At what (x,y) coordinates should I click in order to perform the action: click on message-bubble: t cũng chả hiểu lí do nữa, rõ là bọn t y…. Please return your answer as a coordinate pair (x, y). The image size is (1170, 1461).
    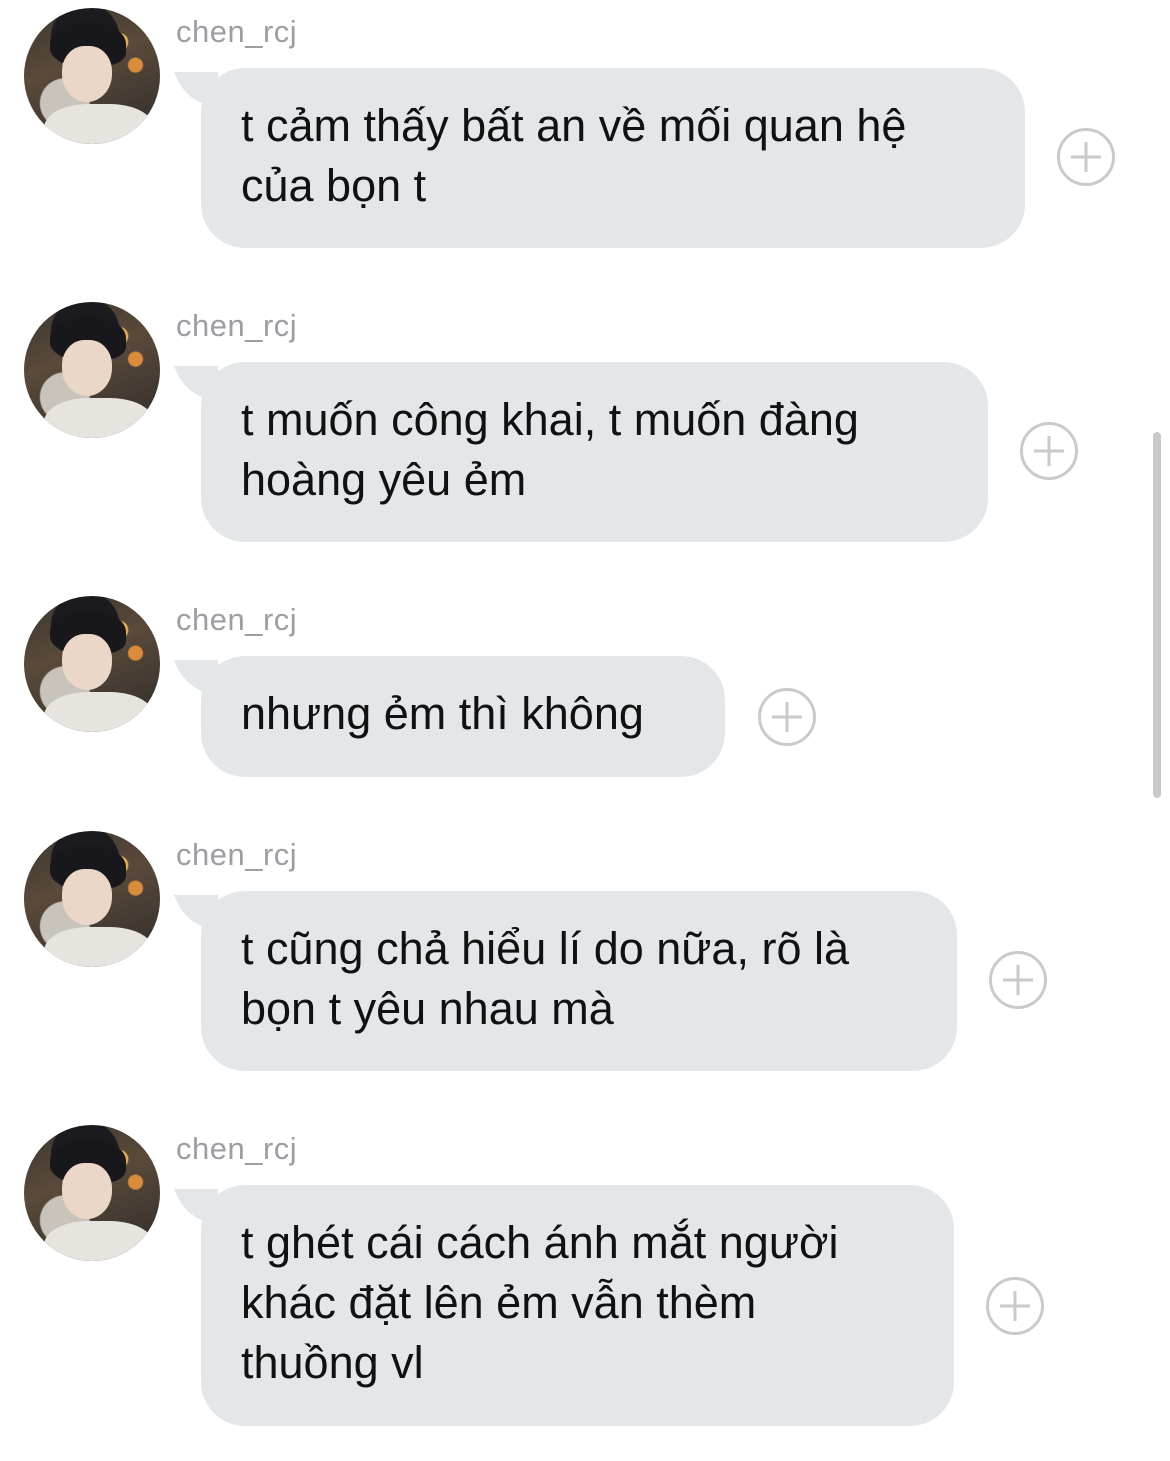
    Looking at the image, I should click on (579, 981).